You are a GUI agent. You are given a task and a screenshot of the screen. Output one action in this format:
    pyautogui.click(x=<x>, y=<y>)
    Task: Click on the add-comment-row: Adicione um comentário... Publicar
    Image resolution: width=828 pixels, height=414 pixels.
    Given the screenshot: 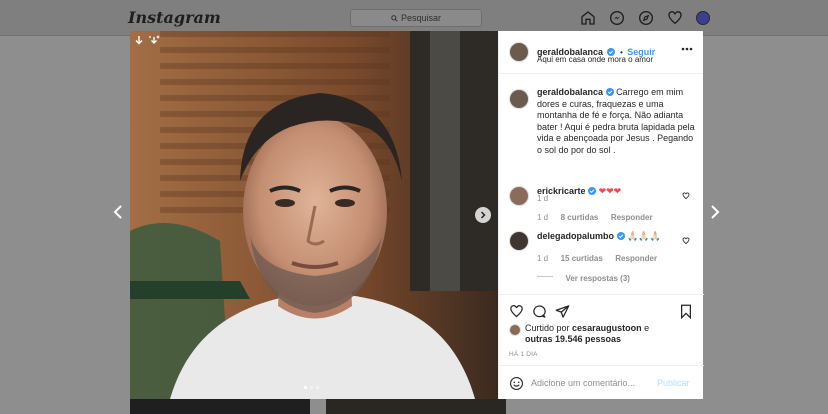 What is the action you would take?
    pyautogui.click(x=601, y=382)
    